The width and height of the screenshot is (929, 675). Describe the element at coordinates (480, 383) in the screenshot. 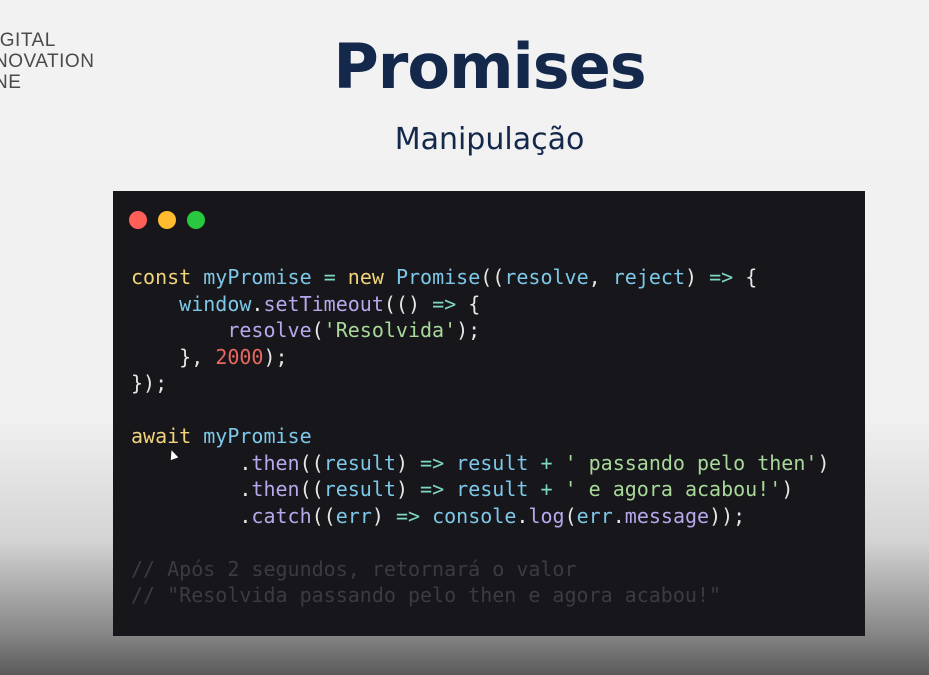

I see `code-line-5: });` at that location.